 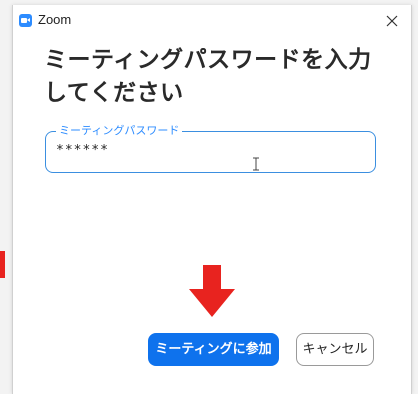 I want to click on window-title: Zoom, so click(x=55, y=19).